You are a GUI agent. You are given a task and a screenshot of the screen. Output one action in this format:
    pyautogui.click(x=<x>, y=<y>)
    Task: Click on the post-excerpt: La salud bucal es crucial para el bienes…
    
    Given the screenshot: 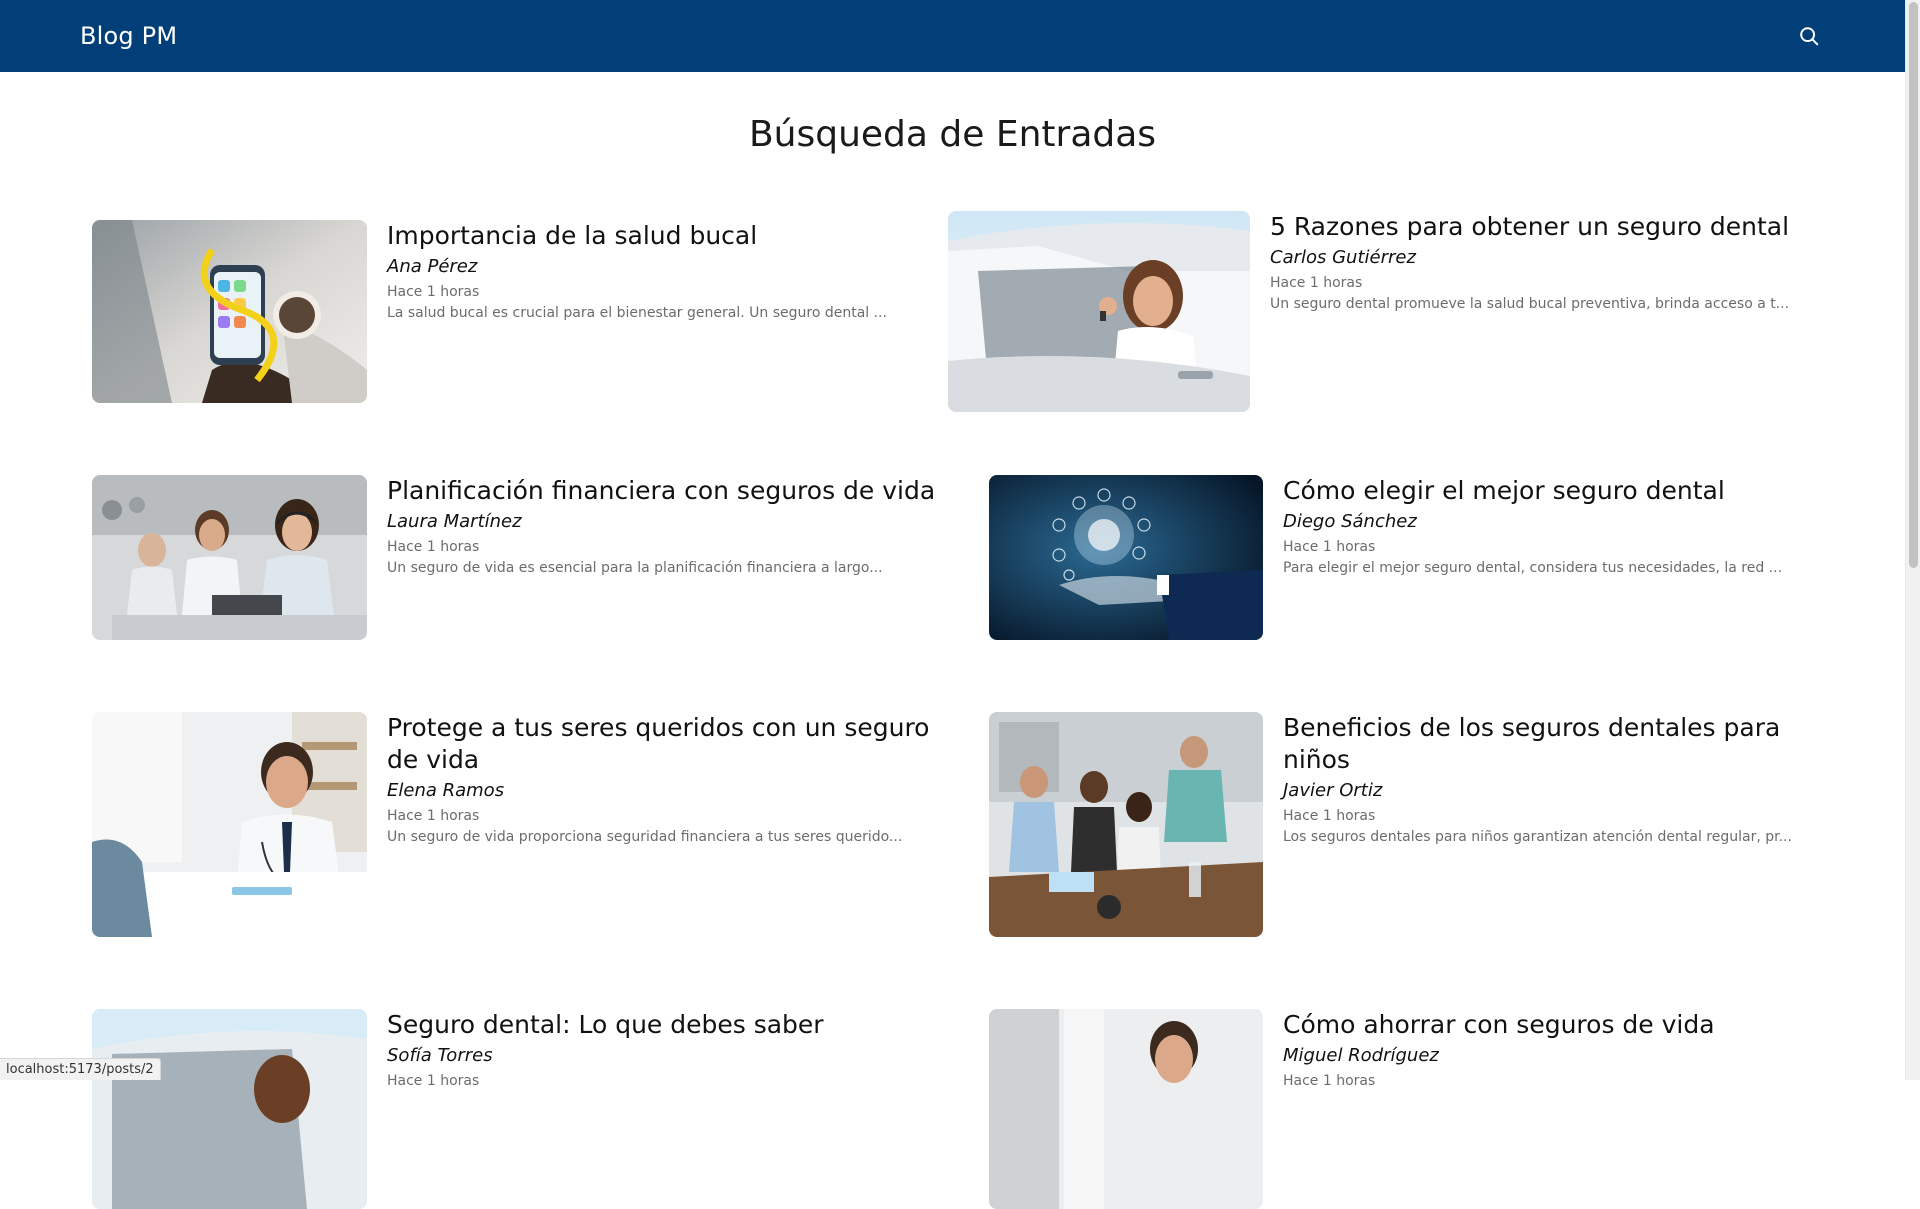 What is the action you would take?
    pyautogui.click(x=649, y=313)
    